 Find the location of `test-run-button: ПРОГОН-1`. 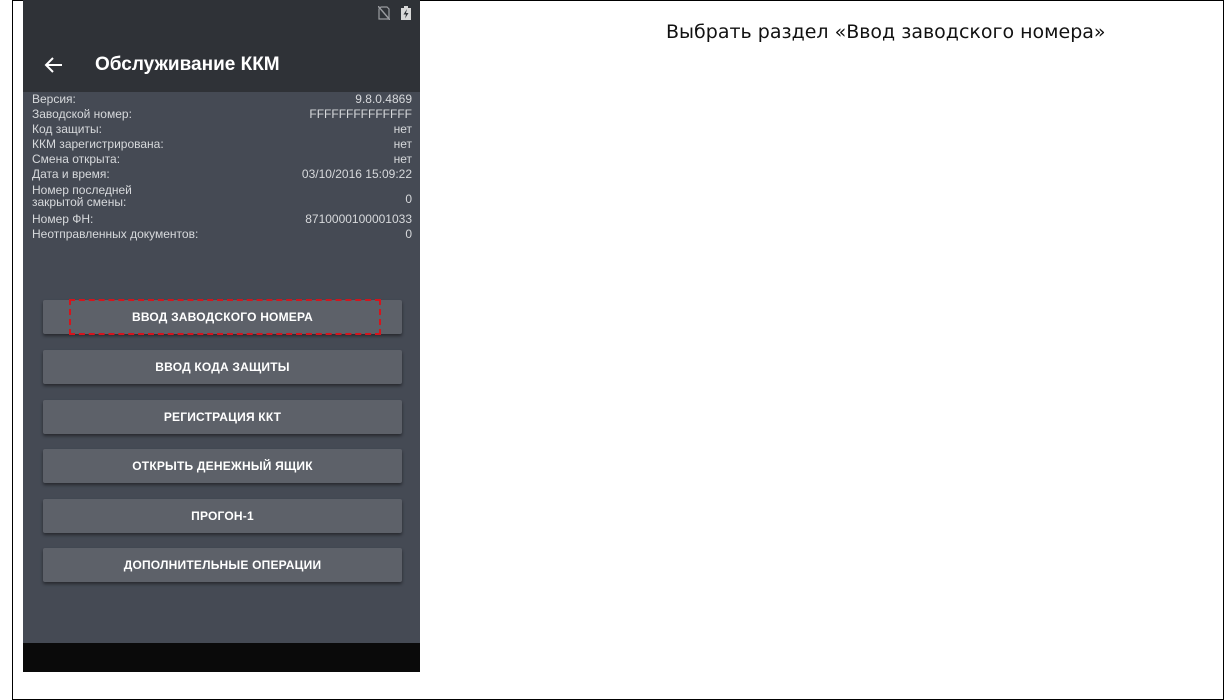

test-run-button: ПРОГОН-1 is located at coordinates (222, 516).